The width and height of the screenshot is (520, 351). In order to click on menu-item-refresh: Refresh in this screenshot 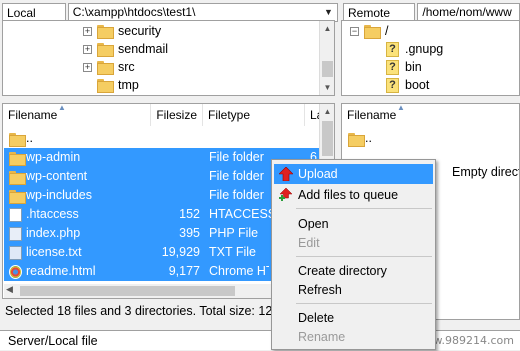, I will do `click(353, 290)`.